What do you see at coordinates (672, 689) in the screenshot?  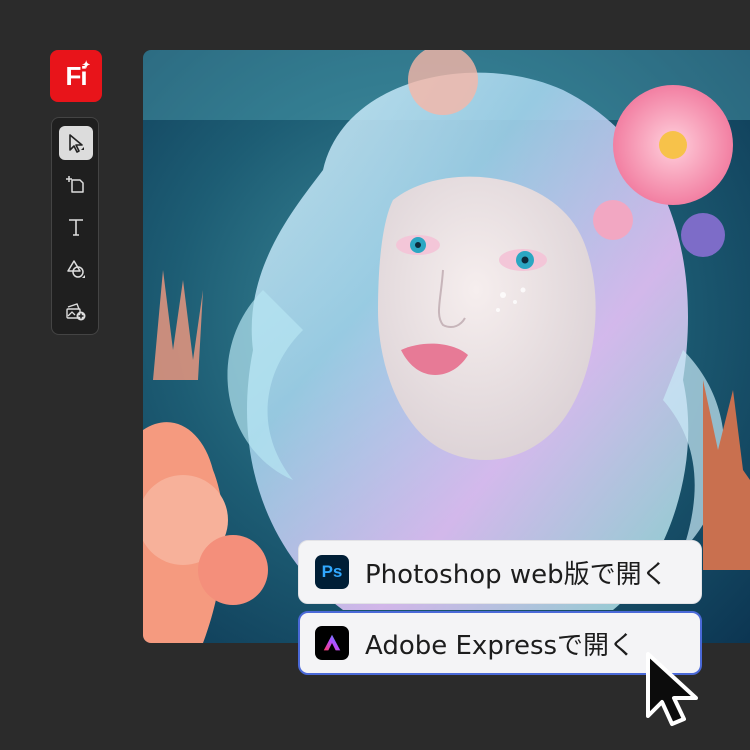 I see `mouse-pointer-icon` at bounding box center [672, 689].